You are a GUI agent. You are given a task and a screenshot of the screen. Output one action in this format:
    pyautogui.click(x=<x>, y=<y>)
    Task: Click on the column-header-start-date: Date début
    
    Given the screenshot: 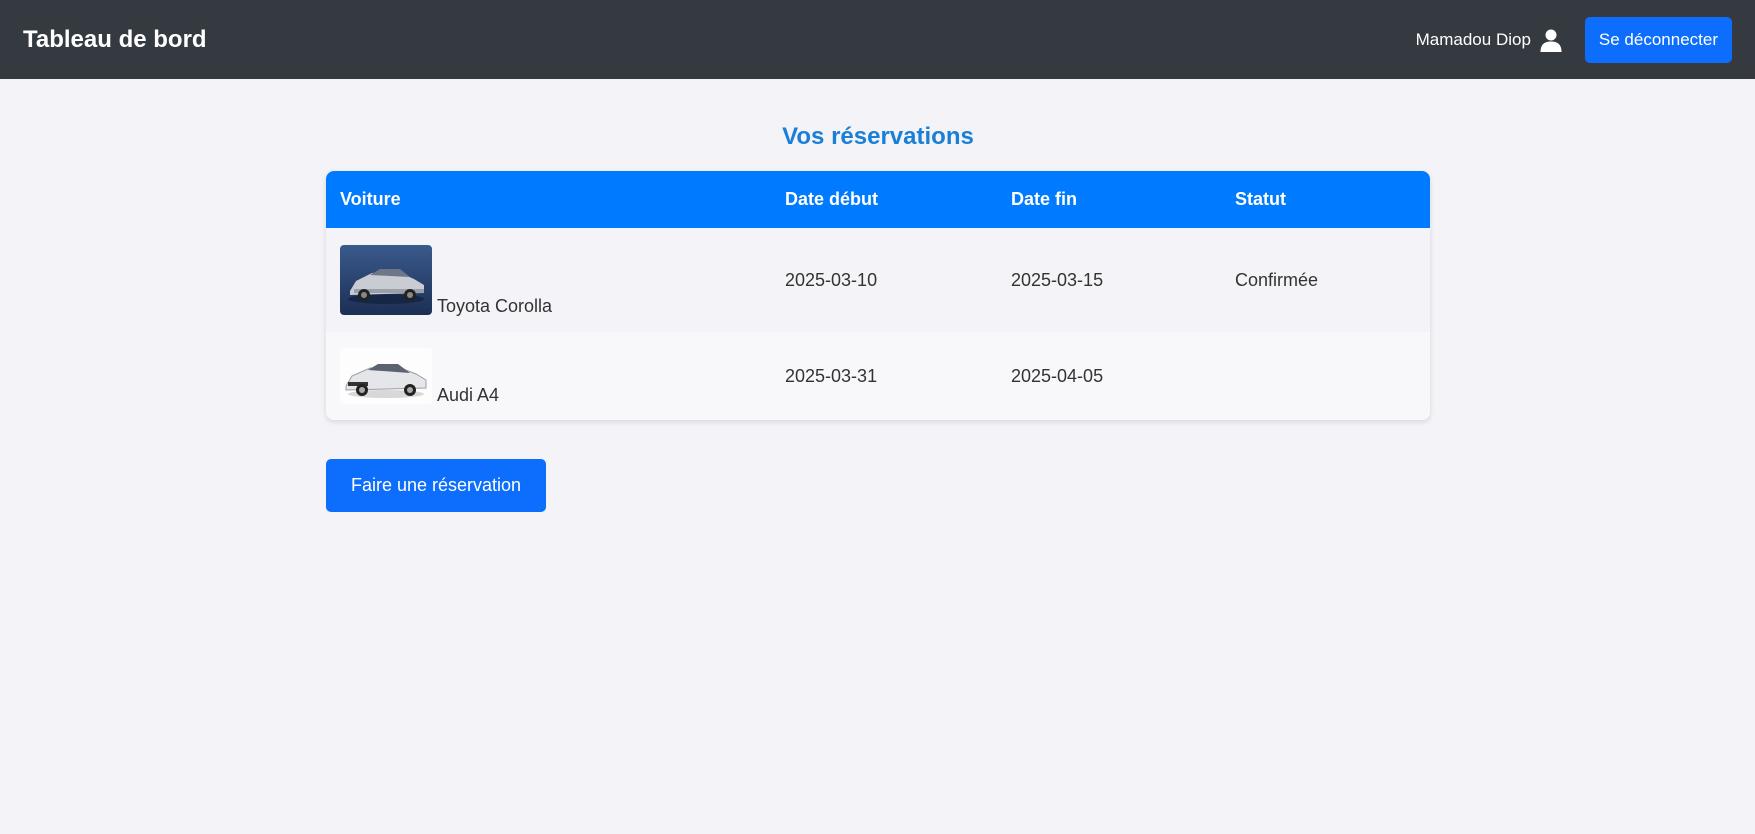 What is the action you would take?
    pyautogui.click(x=832, y=199)
    